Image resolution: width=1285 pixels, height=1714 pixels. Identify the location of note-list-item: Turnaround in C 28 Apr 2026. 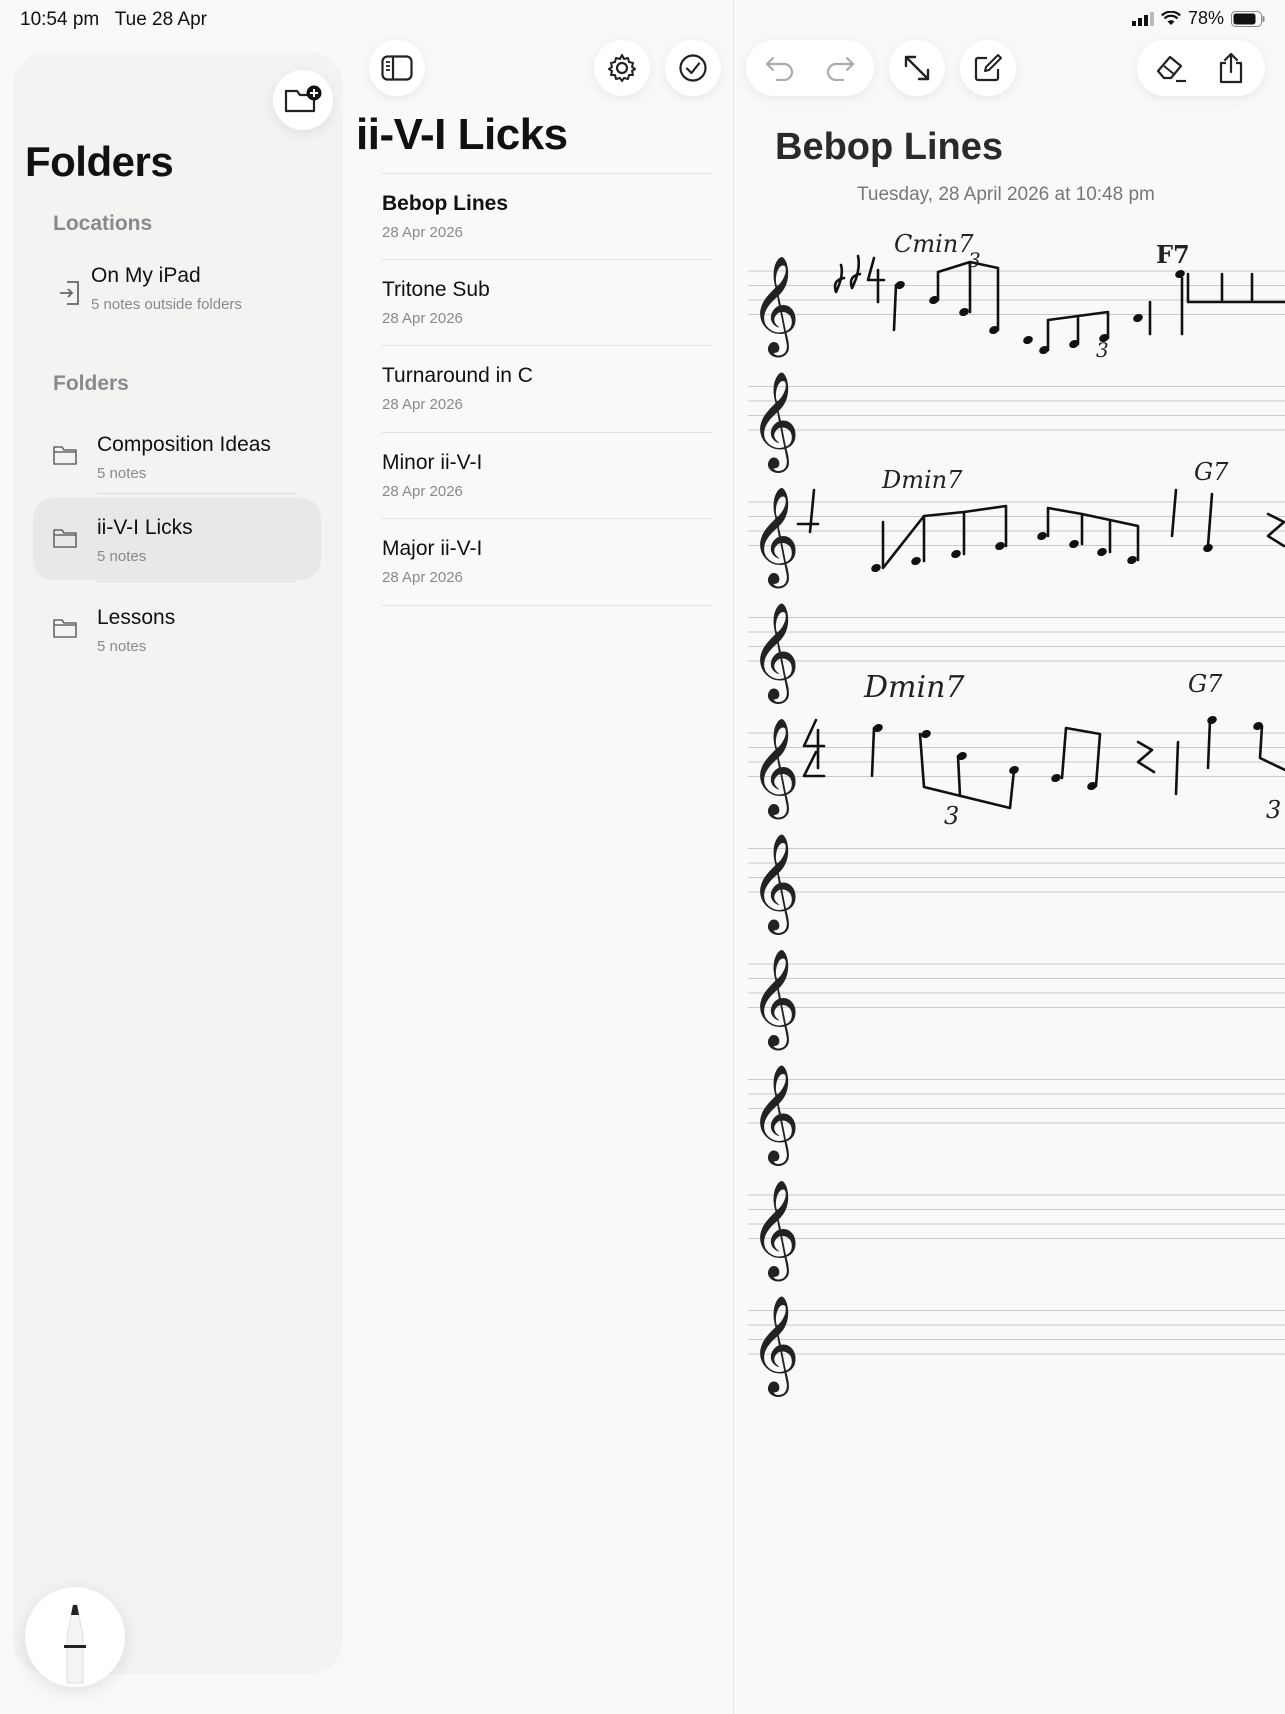
(547, 388).